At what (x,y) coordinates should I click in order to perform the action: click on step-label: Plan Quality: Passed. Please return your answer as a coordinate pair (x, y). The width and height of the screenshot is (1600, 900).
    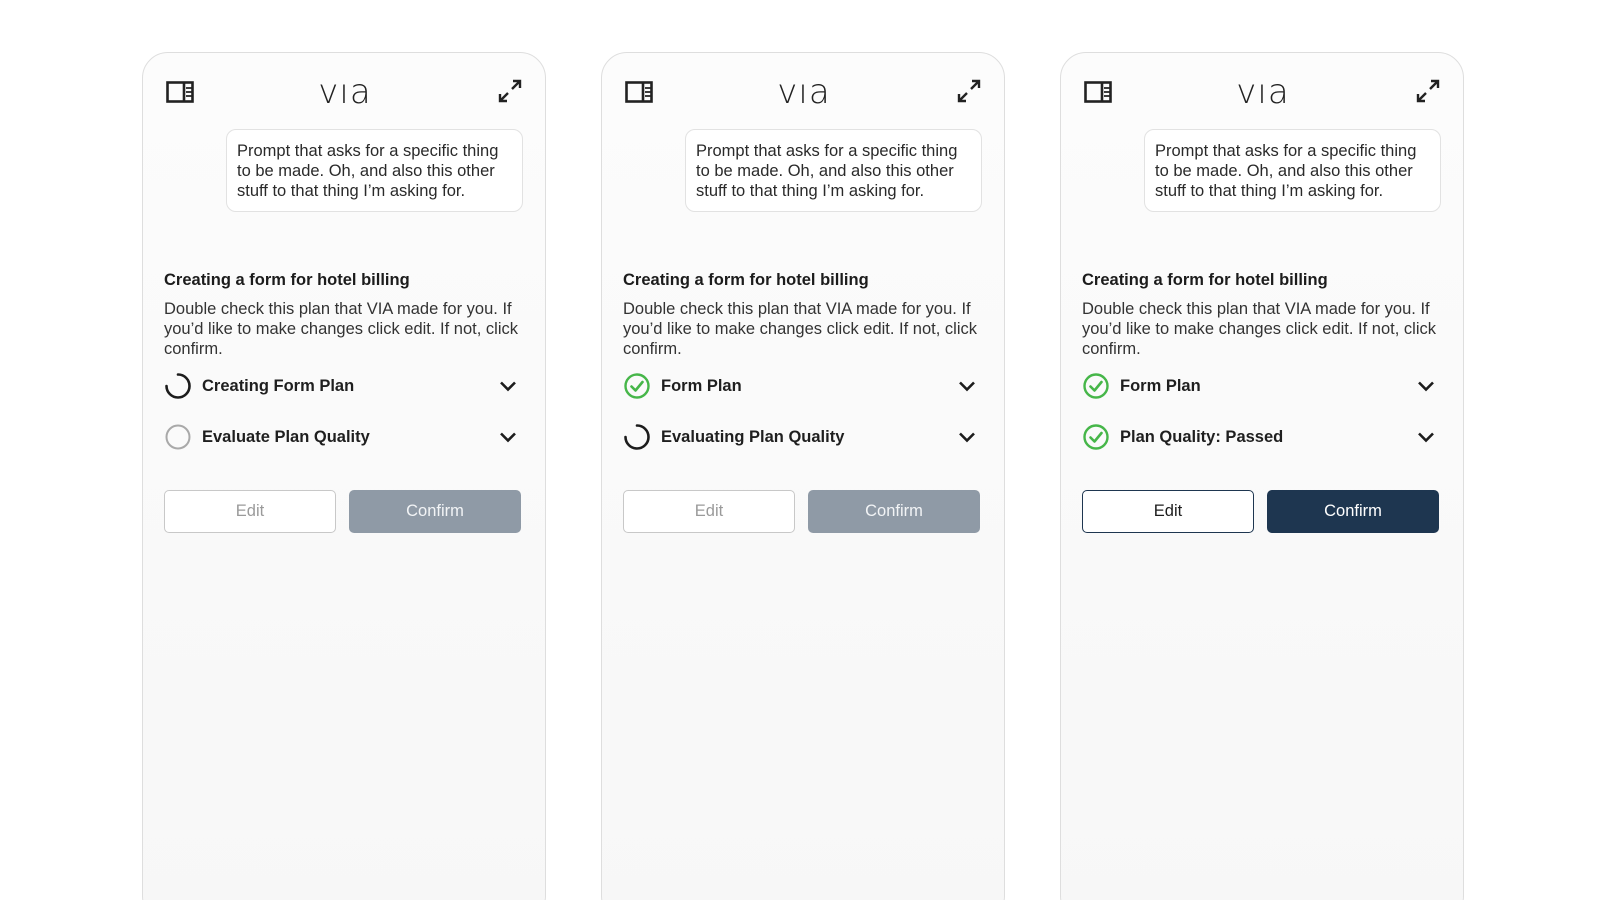
    Looking at the image, I should click on (1202, 436).